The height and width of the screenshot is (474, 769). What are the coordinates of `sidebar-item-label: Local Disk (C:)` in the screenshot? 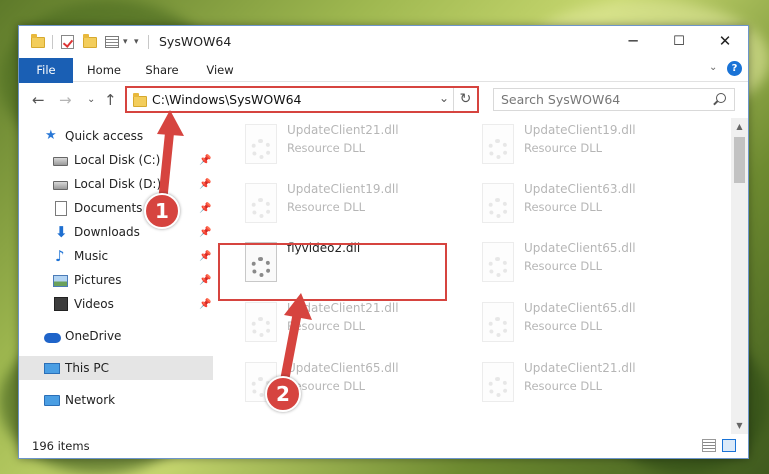 It's located at (117, 160).